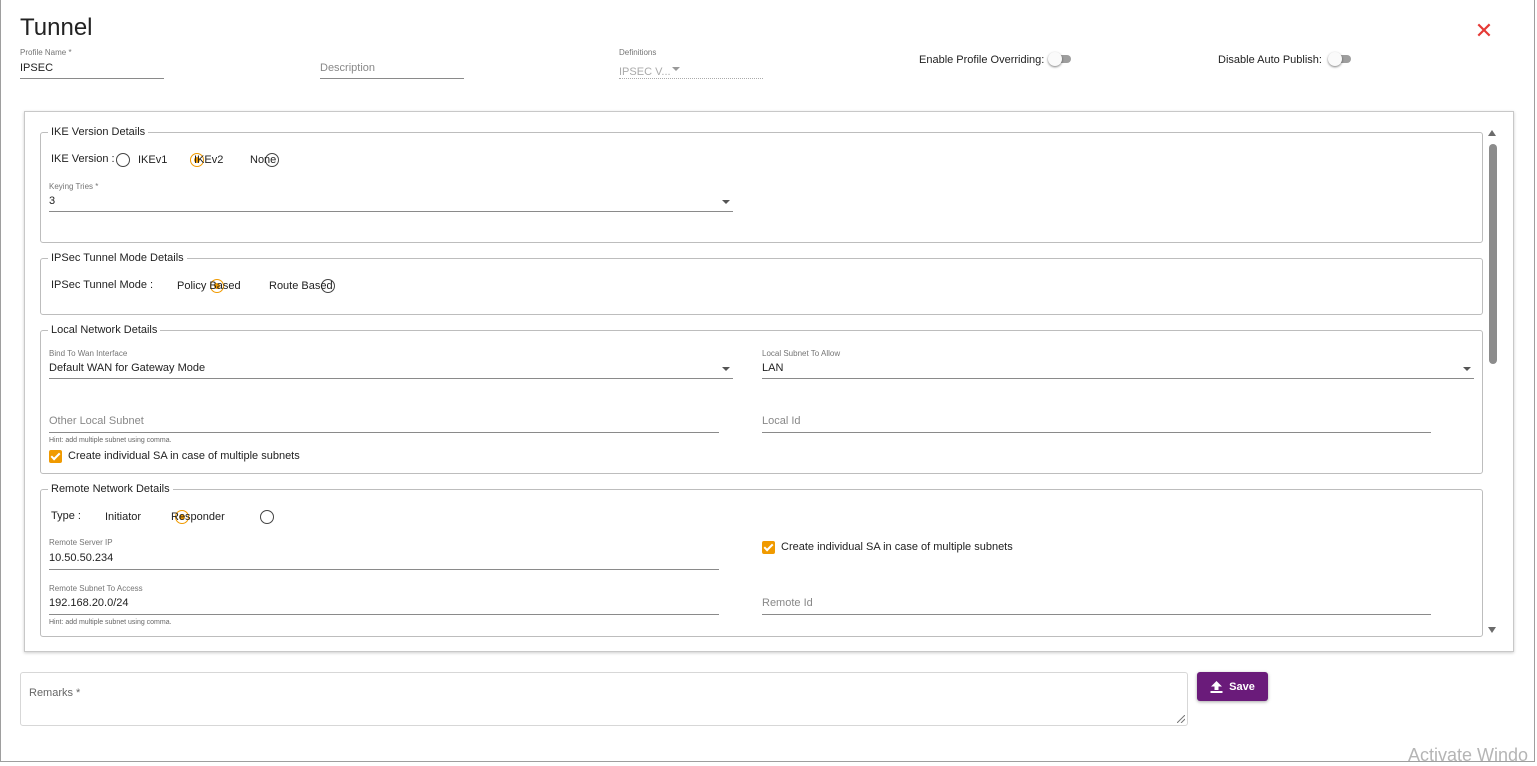 This screenshot has width=1537, height=766. What do you see at coordinates (638, 52) in the screenshot?
I see `definitions-label: Definitions` at bounding box center [638, 52].